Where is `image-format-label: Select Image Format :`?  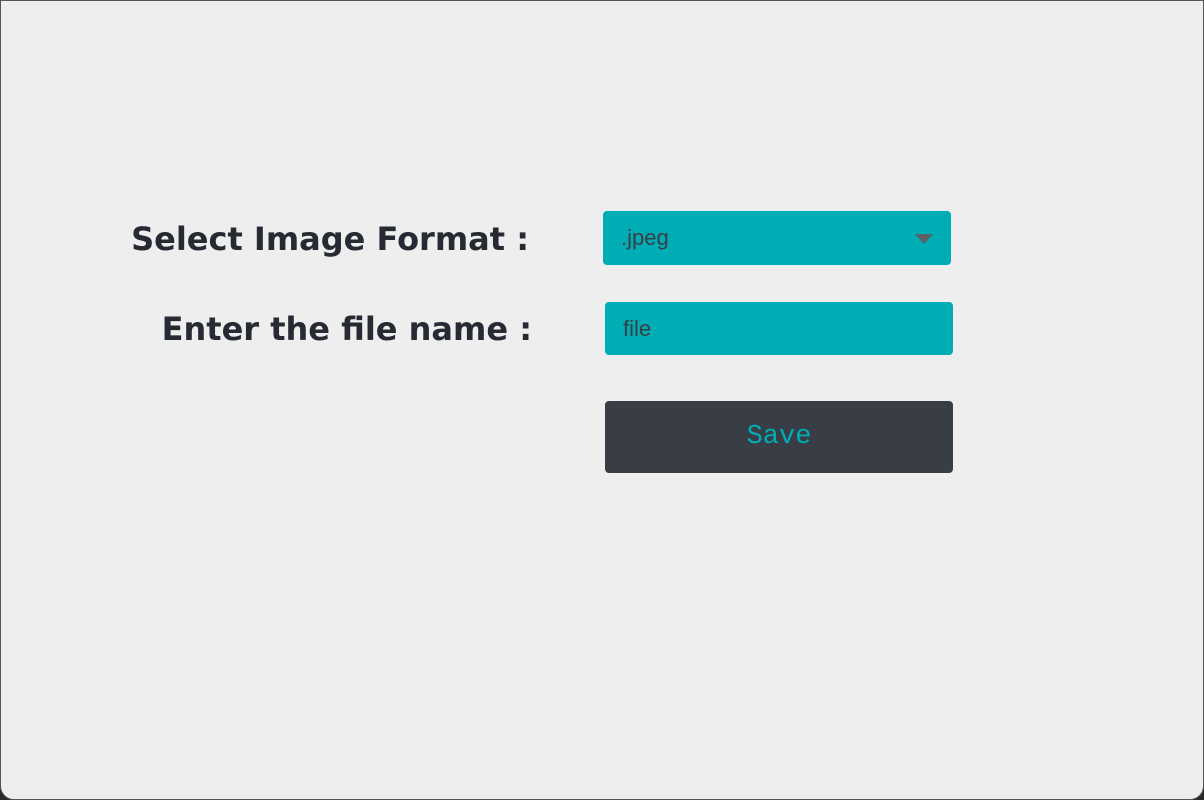 image-format-label: Select Image Format : is located at coordinates (330, 239).